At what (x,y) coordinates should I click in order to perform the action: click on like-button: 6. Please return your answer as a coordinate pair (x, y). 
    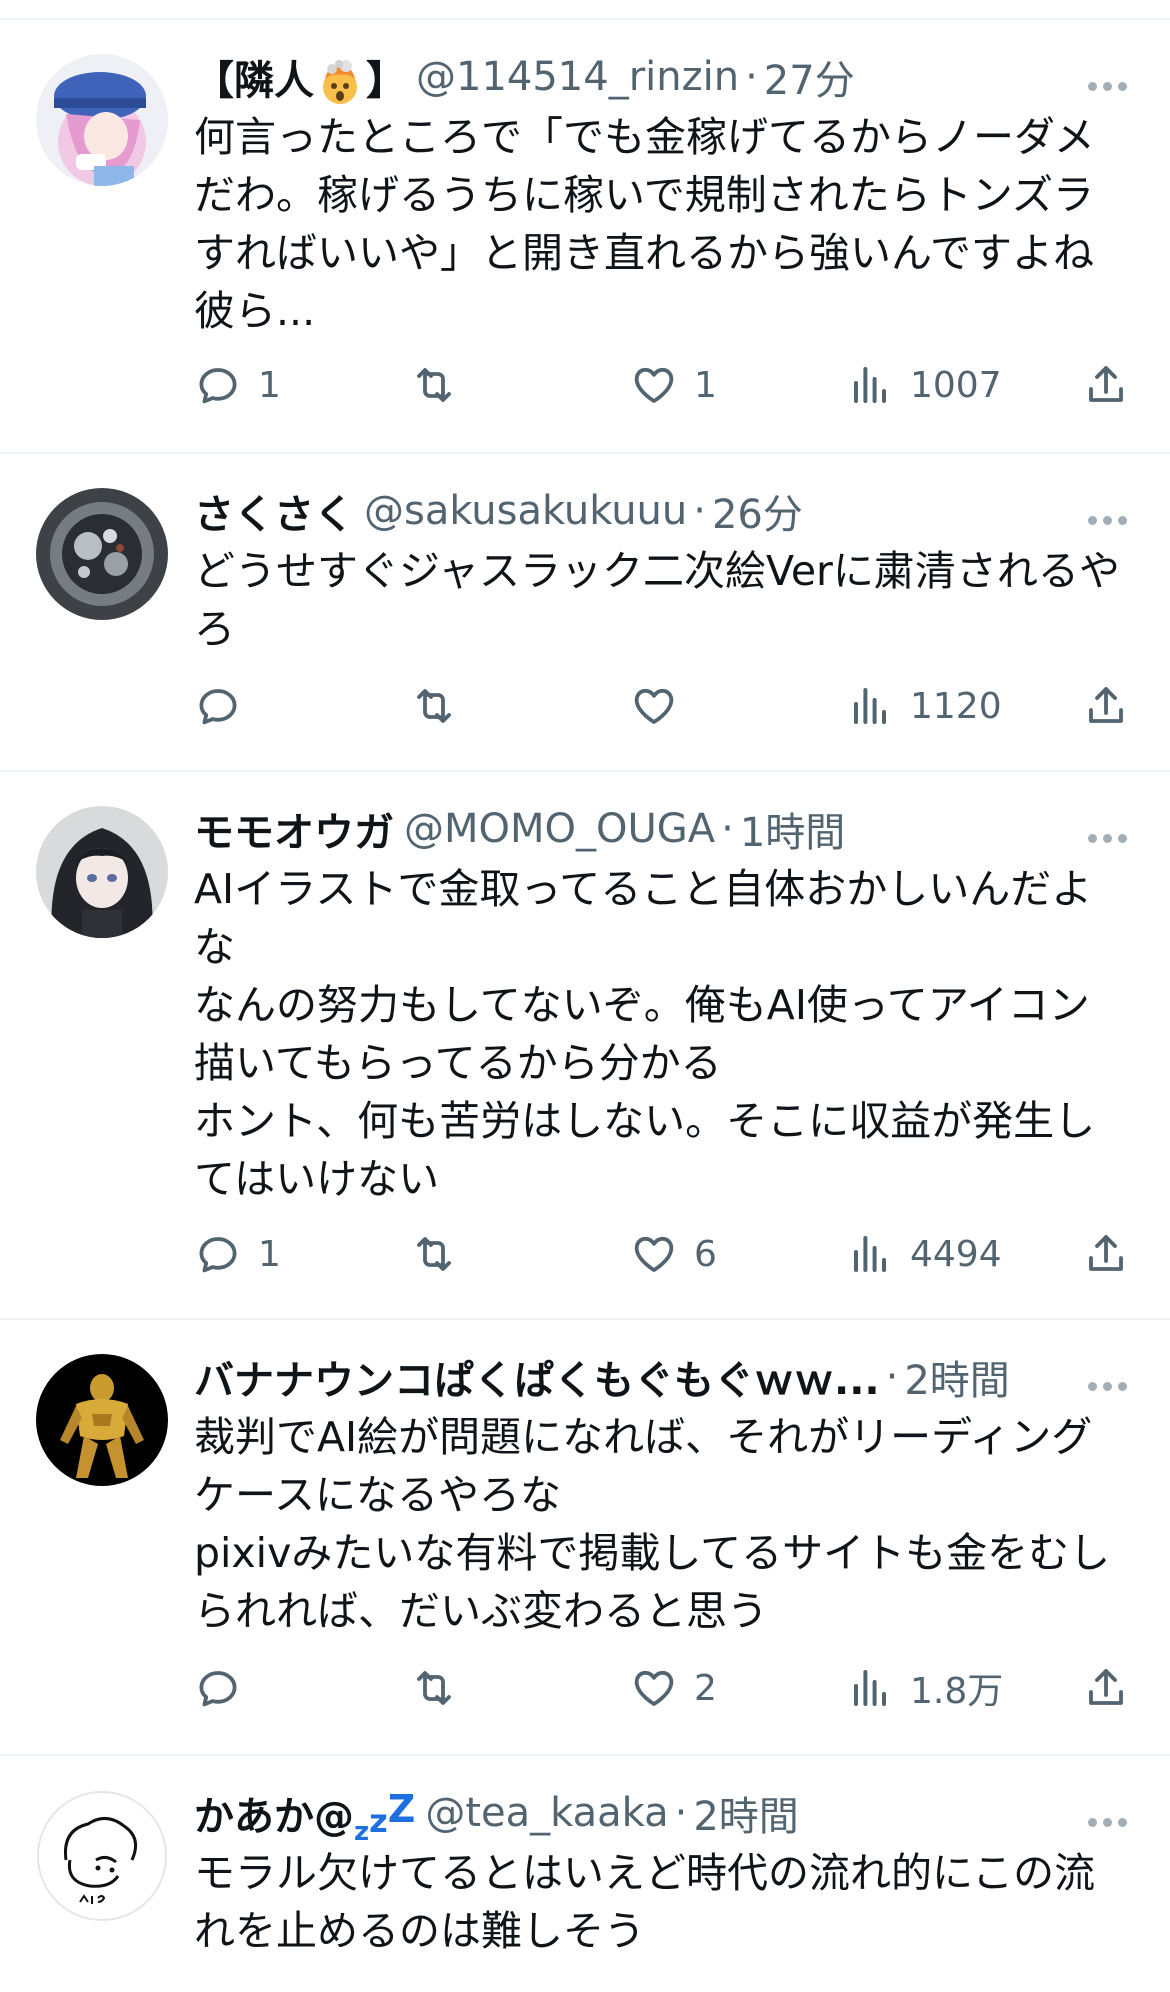
    Looking at the image, I should click on (673, 1254).